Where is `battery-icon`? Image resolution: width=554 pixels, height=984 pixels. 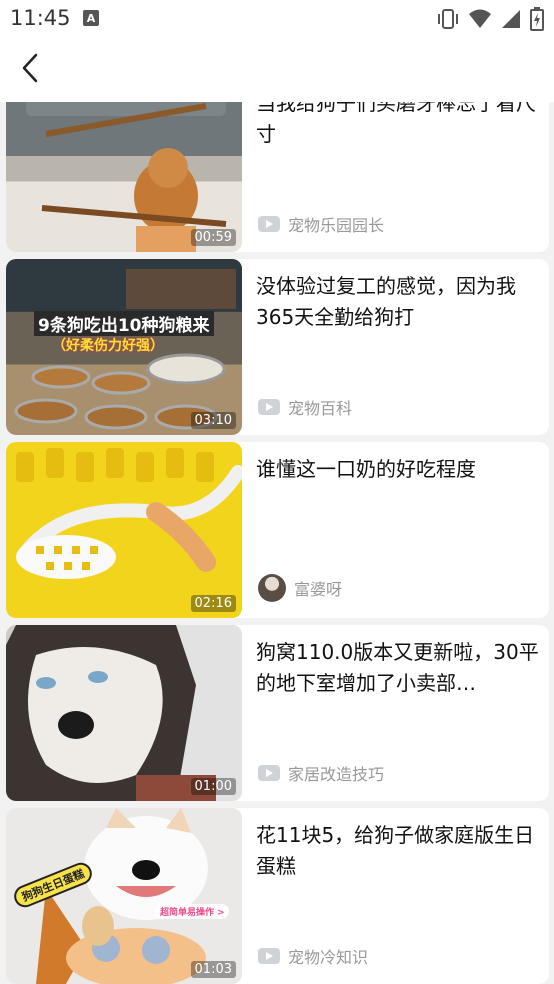
battery-icon is located at coordinates (537, 19).